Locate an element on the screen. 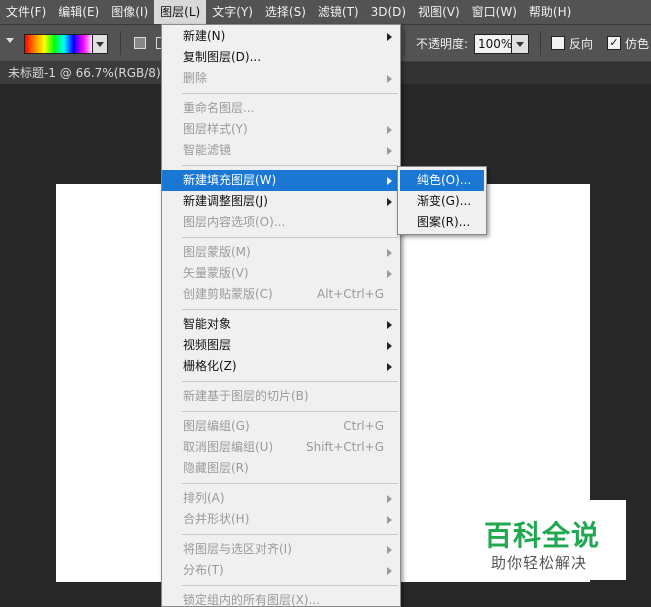  menu-item-label: 创建剪贴蒙版(C) is located at coordinates (228, 294).